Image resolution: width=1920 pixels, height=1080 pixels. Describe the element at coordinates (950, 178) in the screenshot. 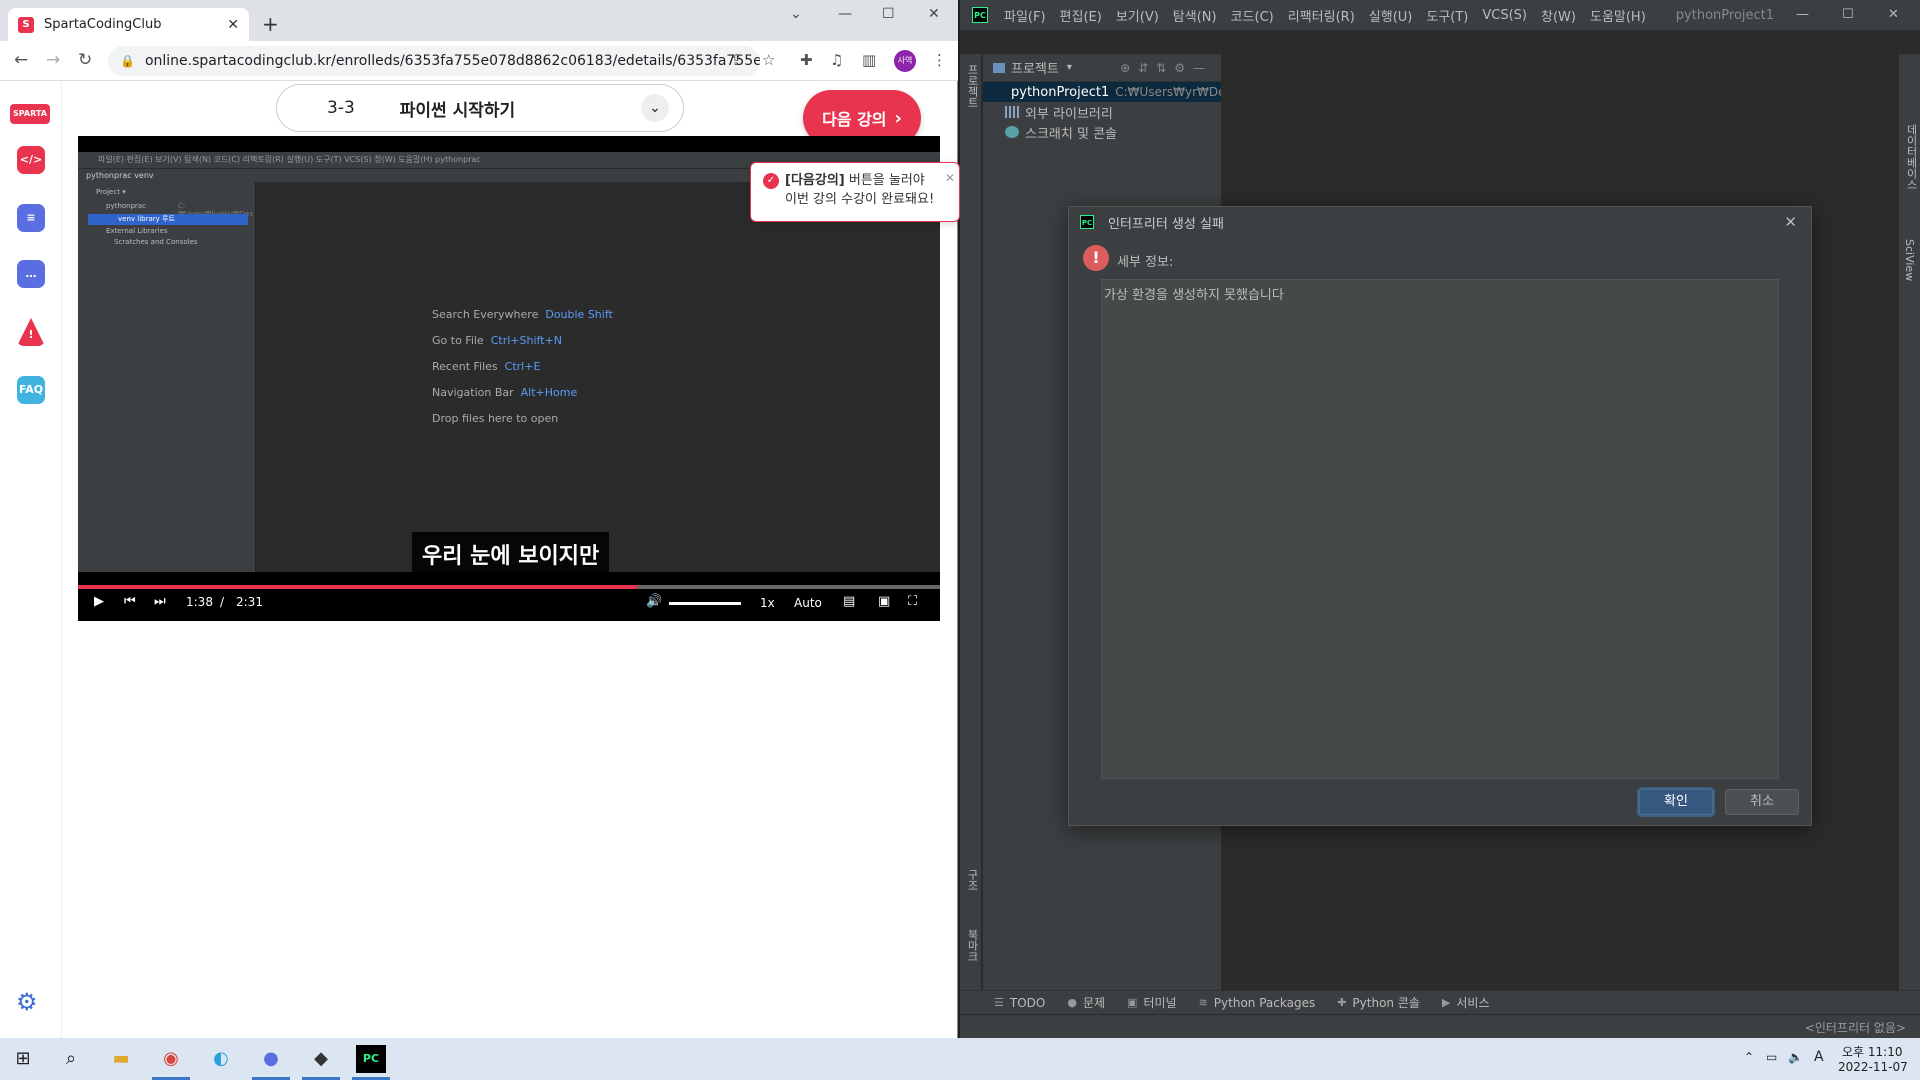

I see `toast-close-icon: ✕` at that location.